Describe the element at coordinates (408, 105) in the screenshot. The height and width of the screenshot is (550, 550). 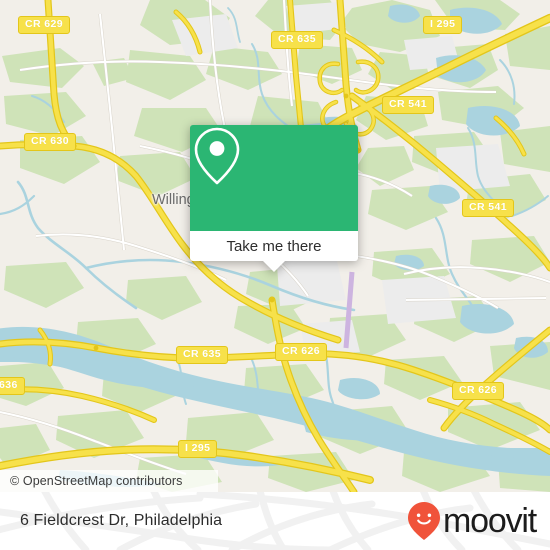
I see `road-shield-cr-541-north: CR 541` at that location.